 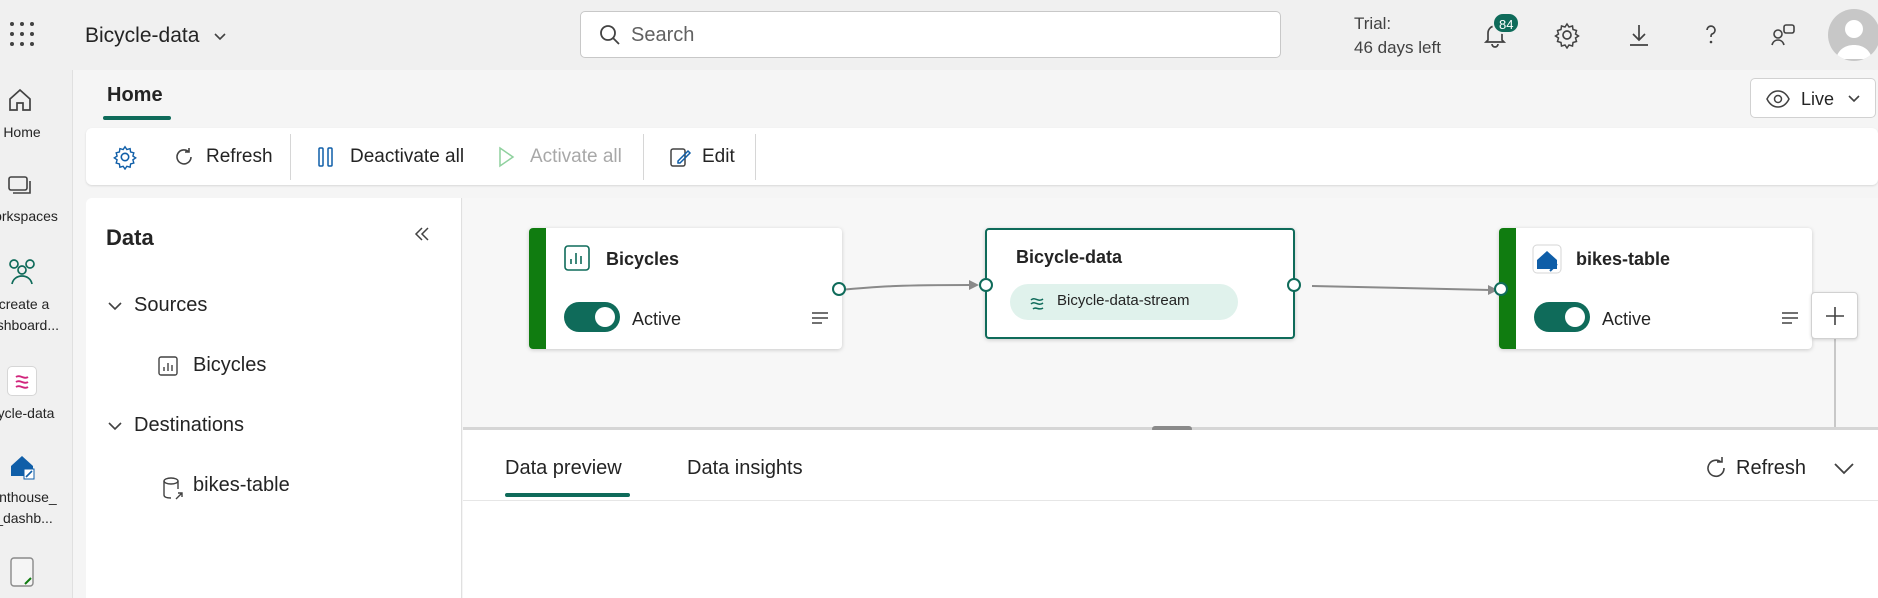 I want to click on search-input, so click(x=941, y=35).